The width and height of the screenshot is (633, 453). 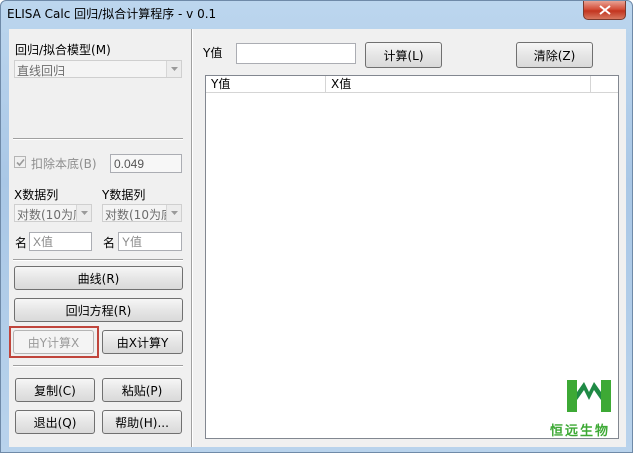 What do you see at coordinates (36, 195) in the screenshot?
I see `x-series-label: X数据列` at bounding box center [36, 195].